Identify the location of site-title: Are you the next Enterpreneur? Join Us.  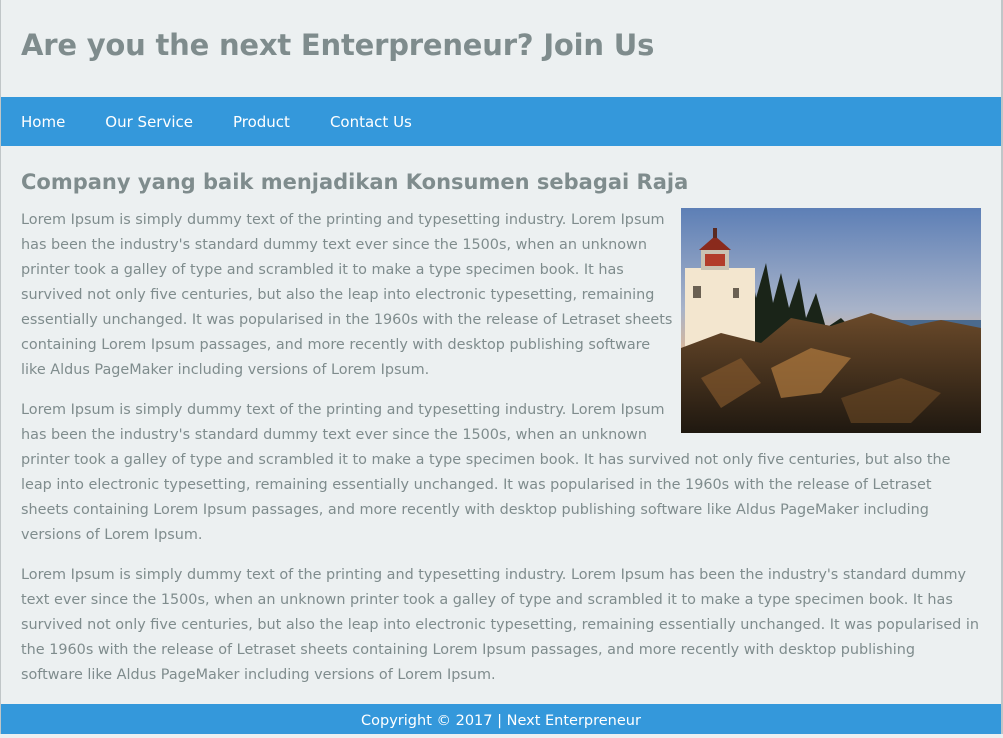
(338, 45).